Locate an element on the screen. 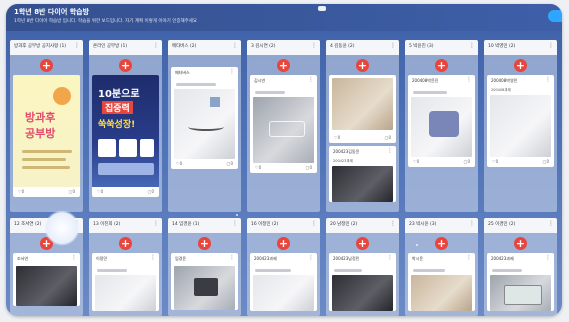  post-card: 10분으로 집중력 쑥쑥성장! ♡0 ▢0 is located at coordinates (125, 136).